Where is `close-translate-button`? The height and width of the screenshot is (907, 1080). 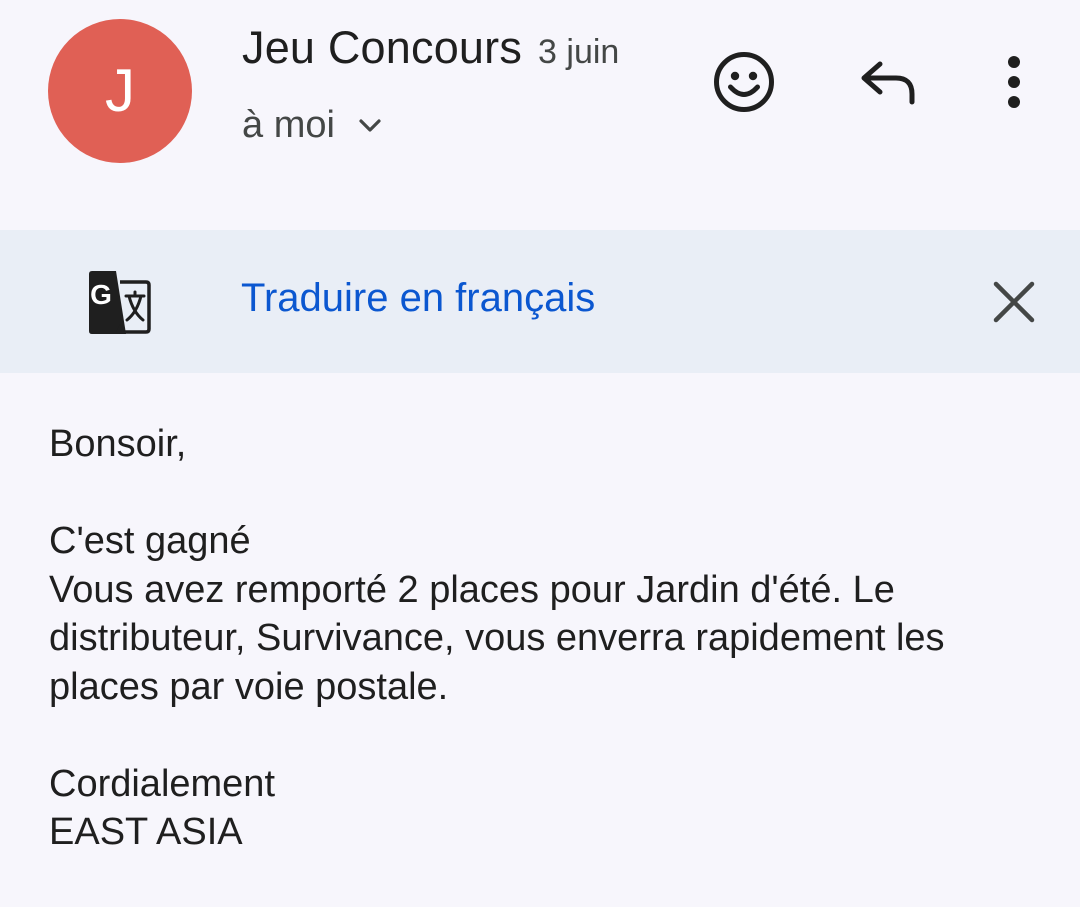 close-translate-button is located at coordinates (1014, 302).